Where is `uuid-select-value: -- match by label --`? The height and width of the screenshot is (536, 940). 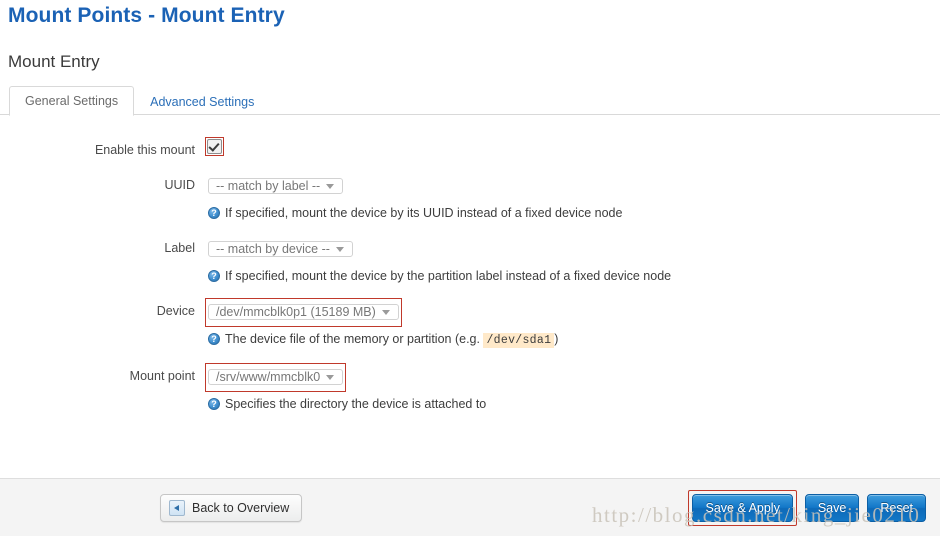
uuid-select-value: -- match by label -- is located at coordinates (268, 186).